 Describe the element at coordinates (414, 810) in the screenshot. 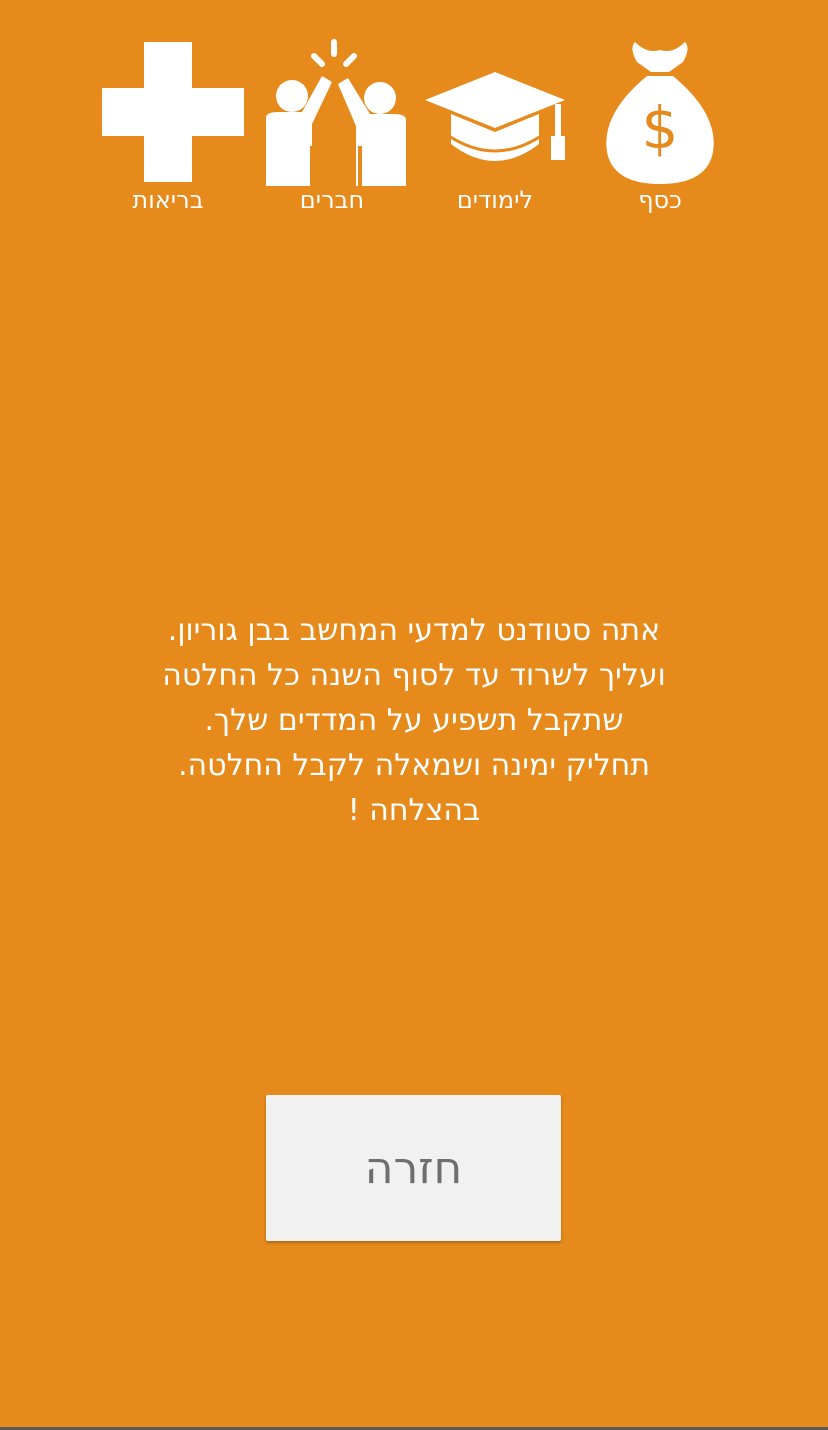

I see `intro-line: בהצלחה !` at that location.